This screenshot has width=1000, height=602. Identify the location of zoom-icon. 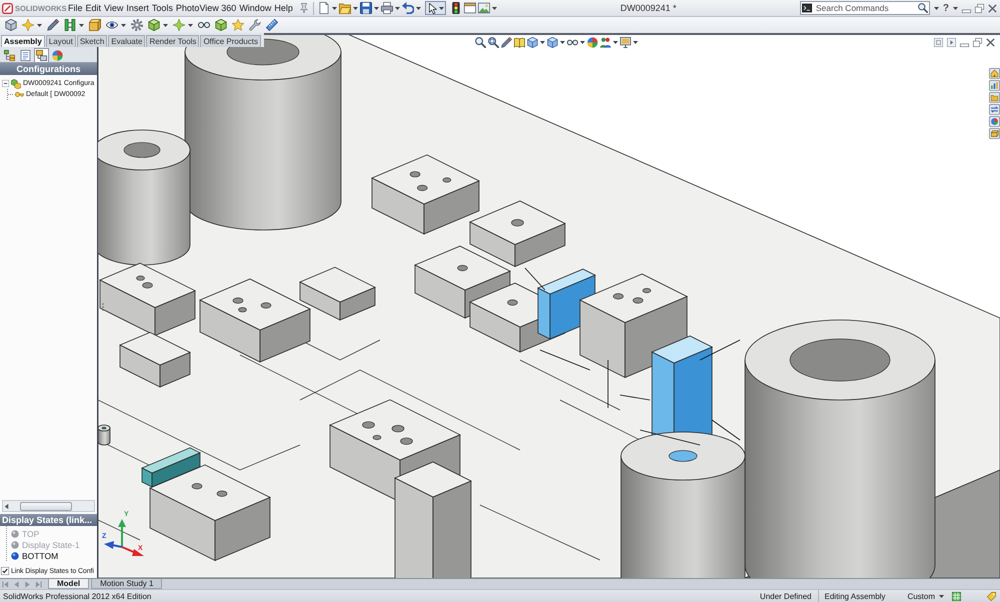
(480, 42).